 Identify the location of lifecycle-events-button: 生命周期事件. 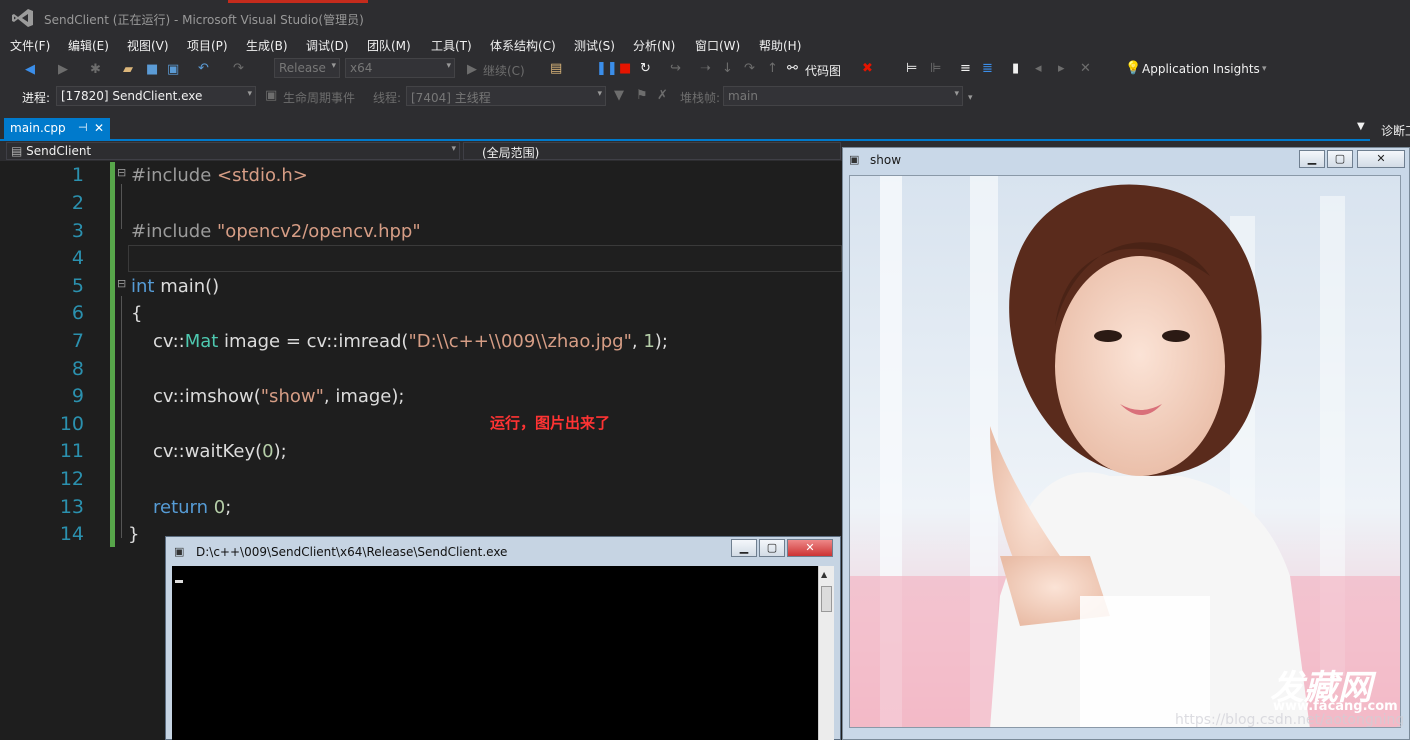
(319, 97).